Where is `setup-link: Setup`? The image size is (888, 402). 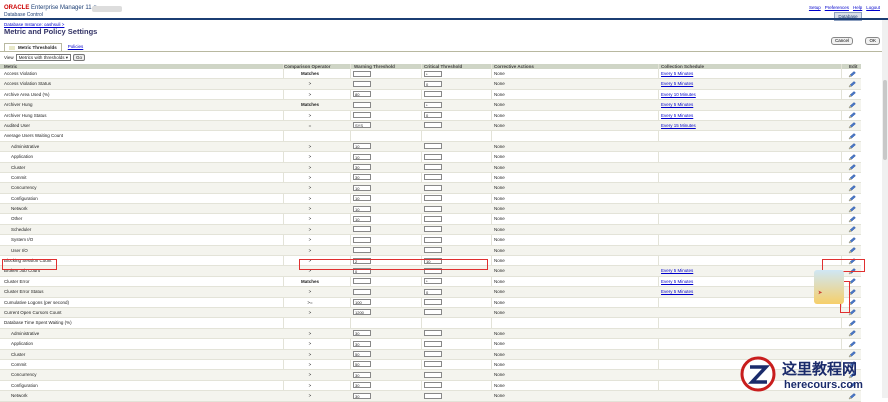 setup-link: Setup is located at coordinates (815, 7).